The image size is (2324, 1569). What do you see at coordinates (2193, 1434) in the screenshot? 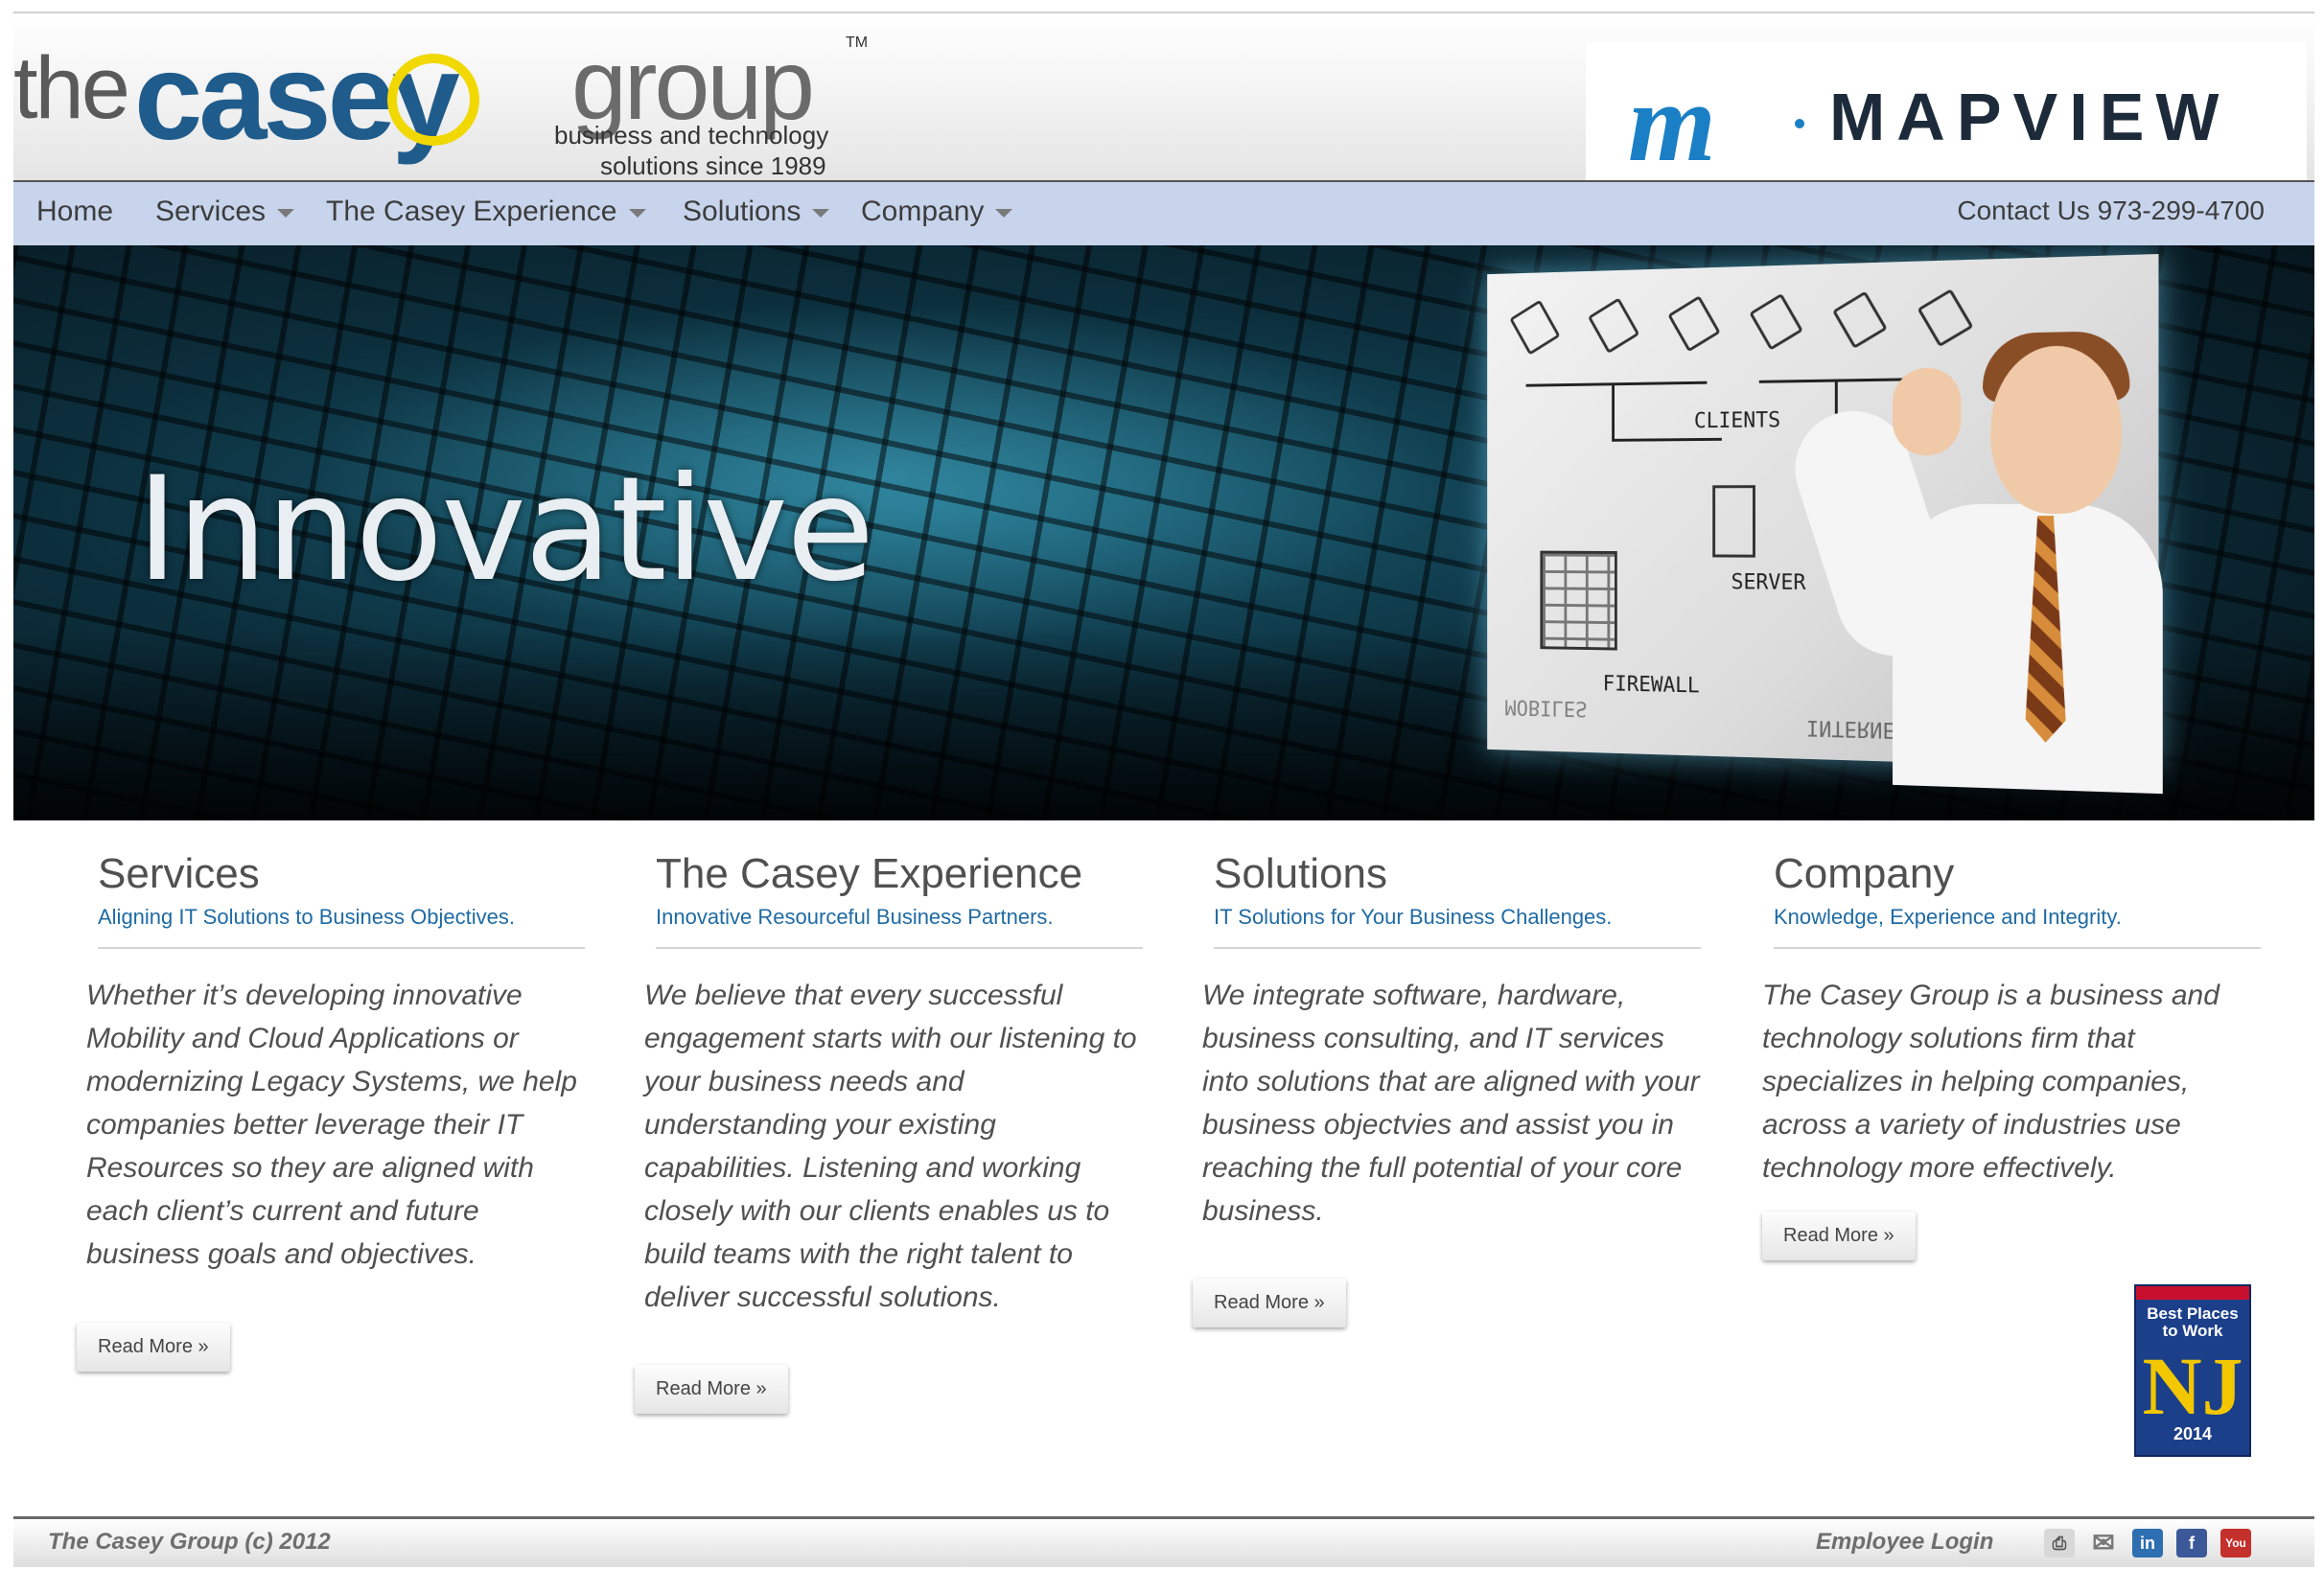
I see `badge-year: 2014` at bounding box center [2193, 1434].